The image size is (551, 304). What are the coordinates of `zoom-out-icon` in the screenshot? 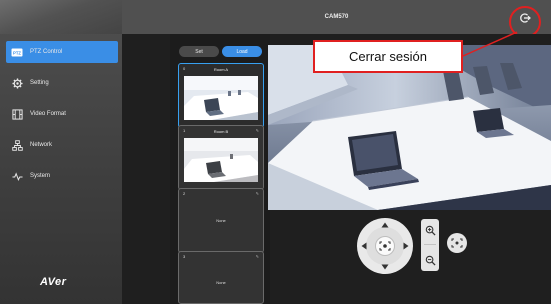 It's located at (430, 260).